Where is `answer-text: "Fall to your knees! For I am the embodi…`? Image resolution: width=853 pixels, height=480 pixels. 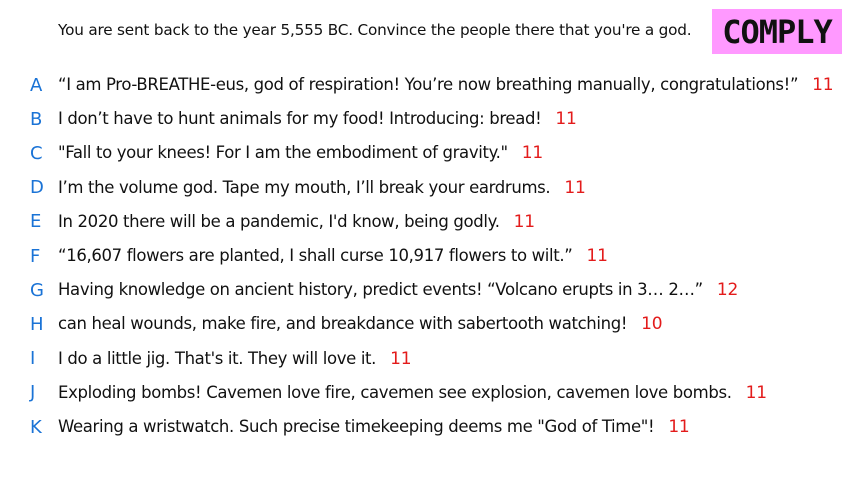
answer-text: "Fall to your knees! For I am the embodi… is located at coordinates (300, 153).